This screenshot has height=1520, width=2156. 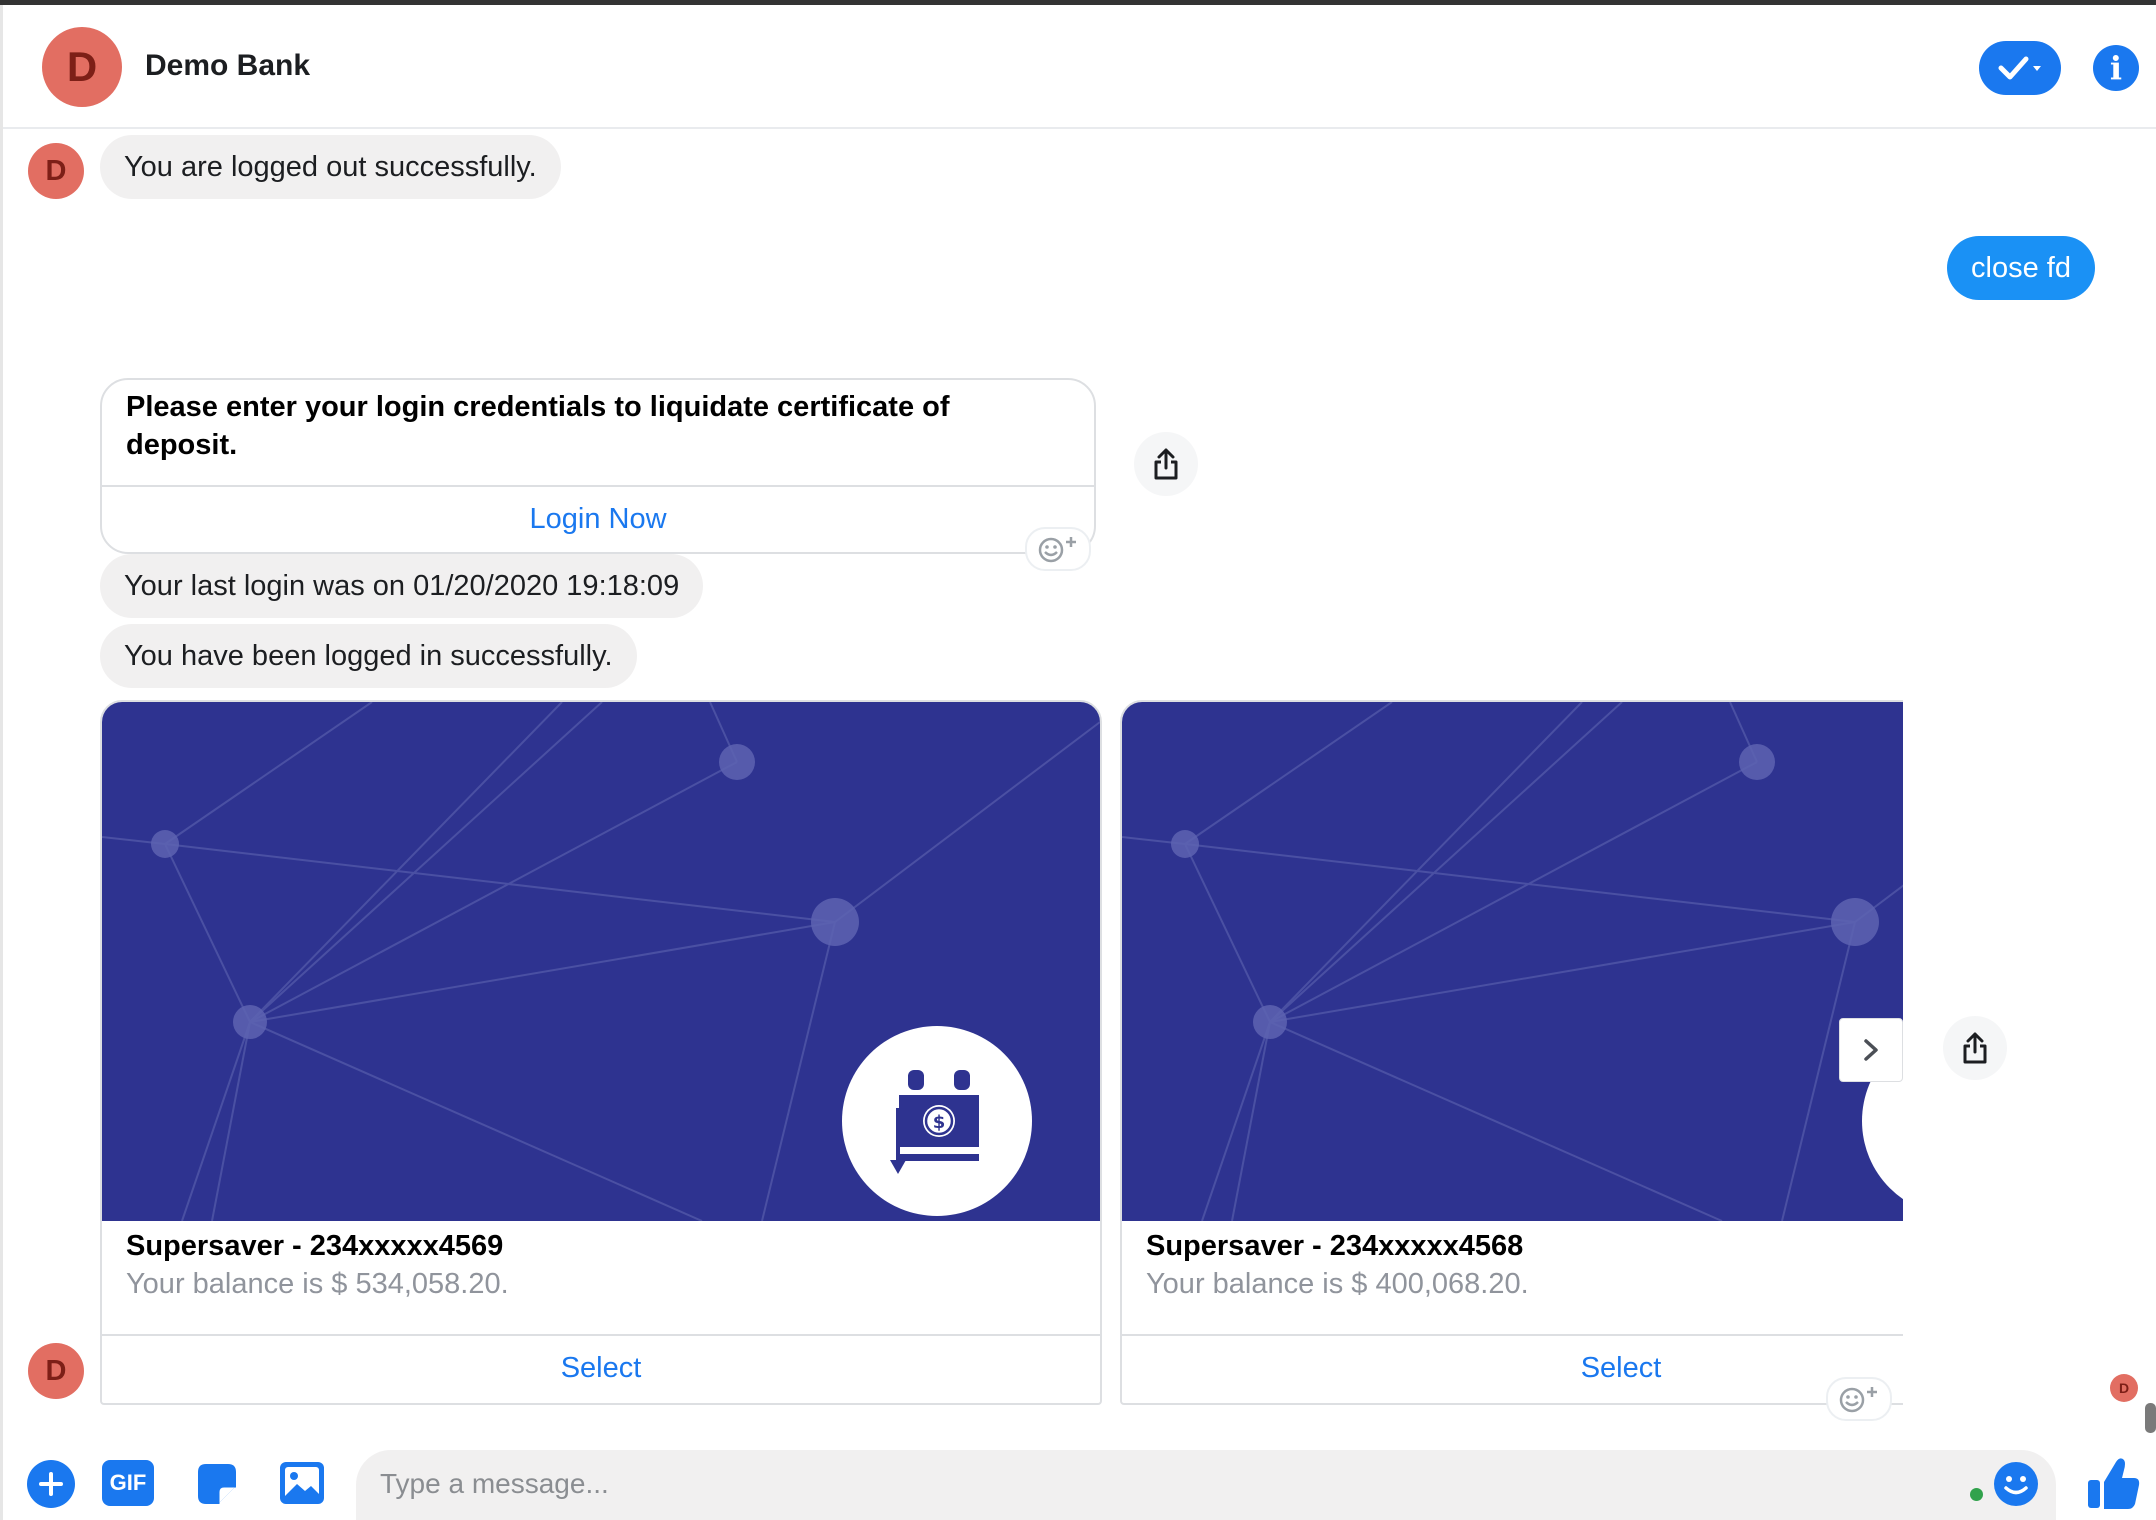 What do you see at coordinates (2021, 268) in the screenshot?
I see `message-user-close-fd: close fd` at bounding box center [2021, 268].